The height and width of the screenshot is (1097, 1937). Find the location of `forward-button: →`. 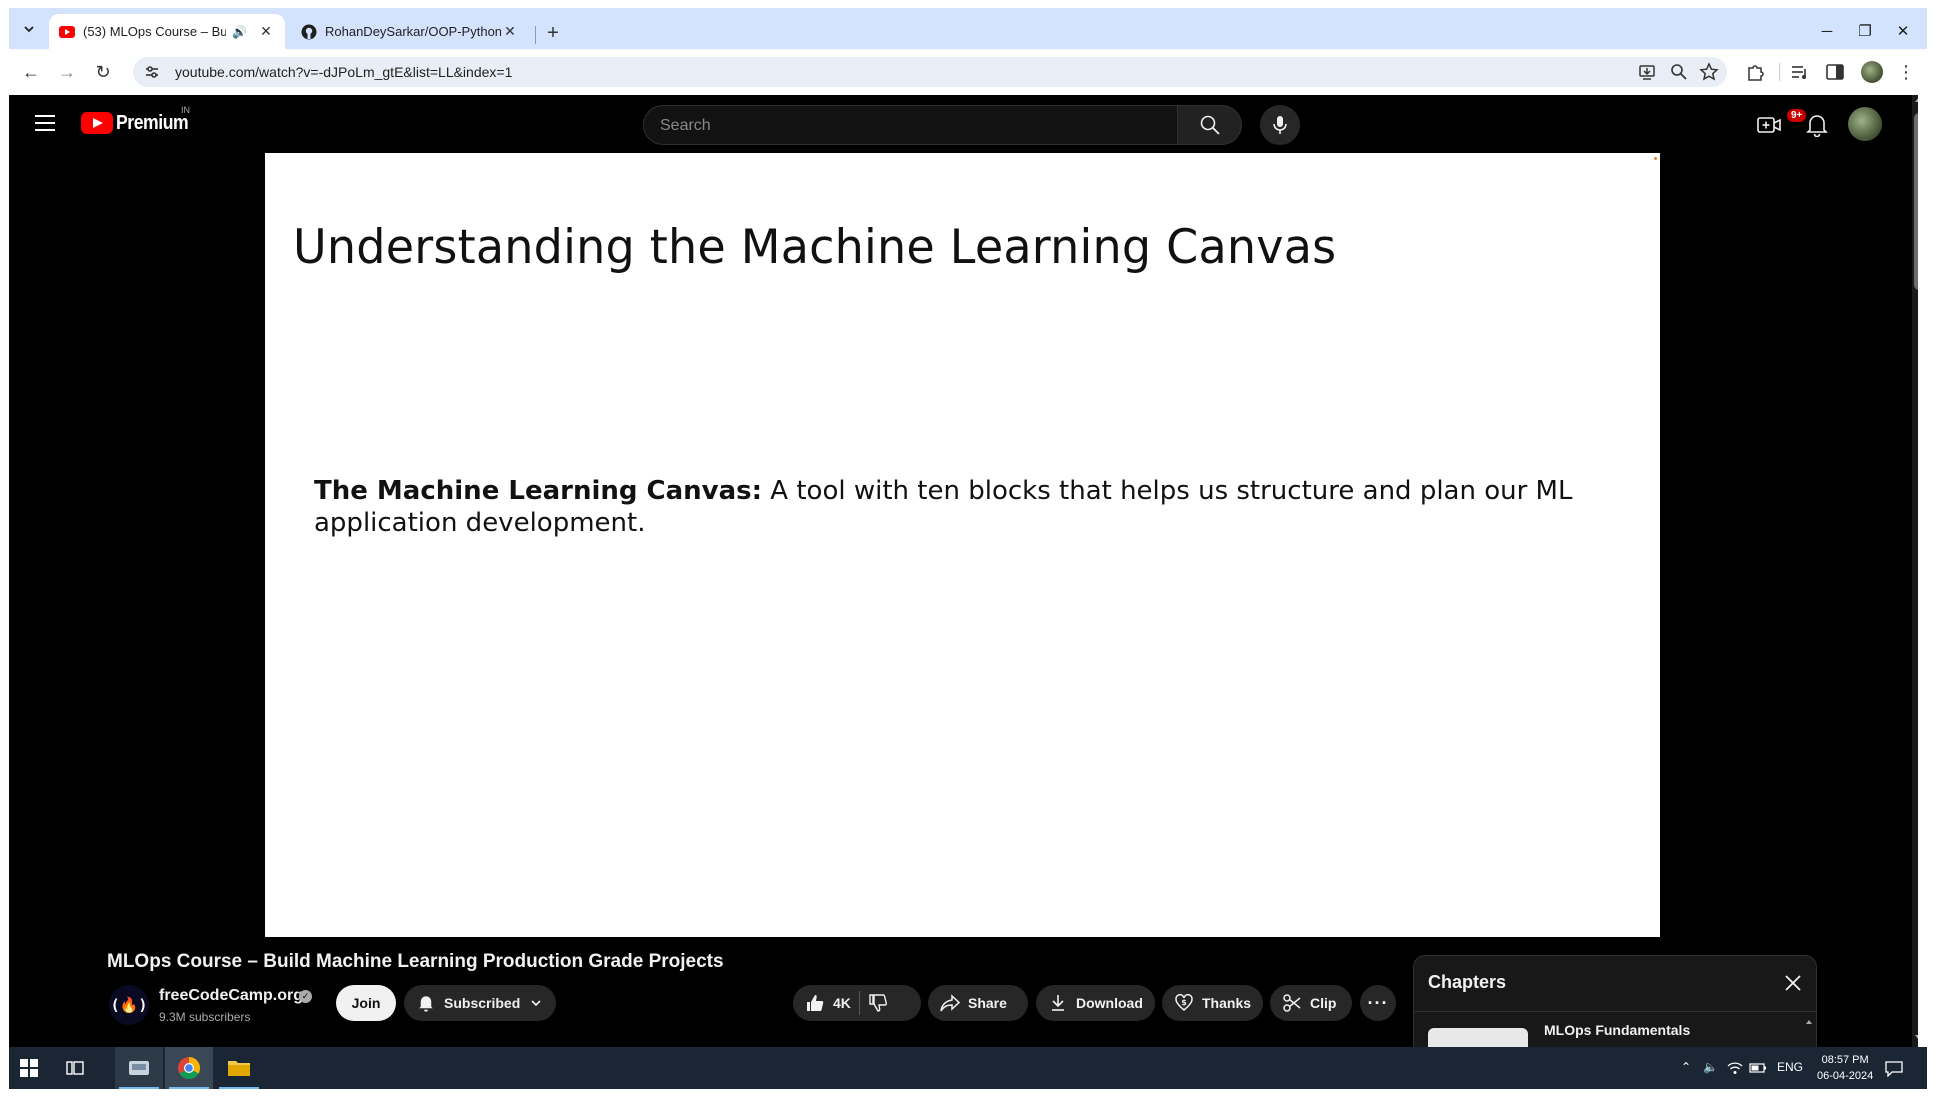

forward-button: → is located at coordinates (67, 72).